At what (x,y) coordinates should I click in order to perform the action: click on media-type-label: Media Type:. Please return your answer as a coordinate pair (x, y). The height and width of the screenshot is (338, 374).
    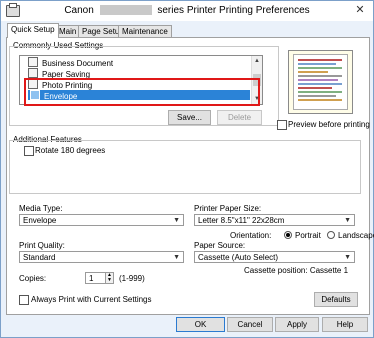
    Looking at the image, I should click on (41, 208).